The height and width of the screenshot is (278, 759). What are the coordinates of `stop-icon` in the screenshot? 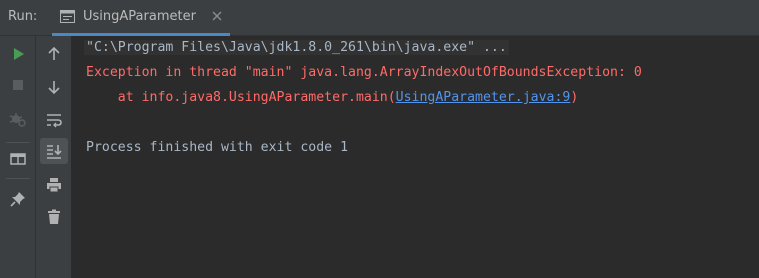 It's located at (18, 85).